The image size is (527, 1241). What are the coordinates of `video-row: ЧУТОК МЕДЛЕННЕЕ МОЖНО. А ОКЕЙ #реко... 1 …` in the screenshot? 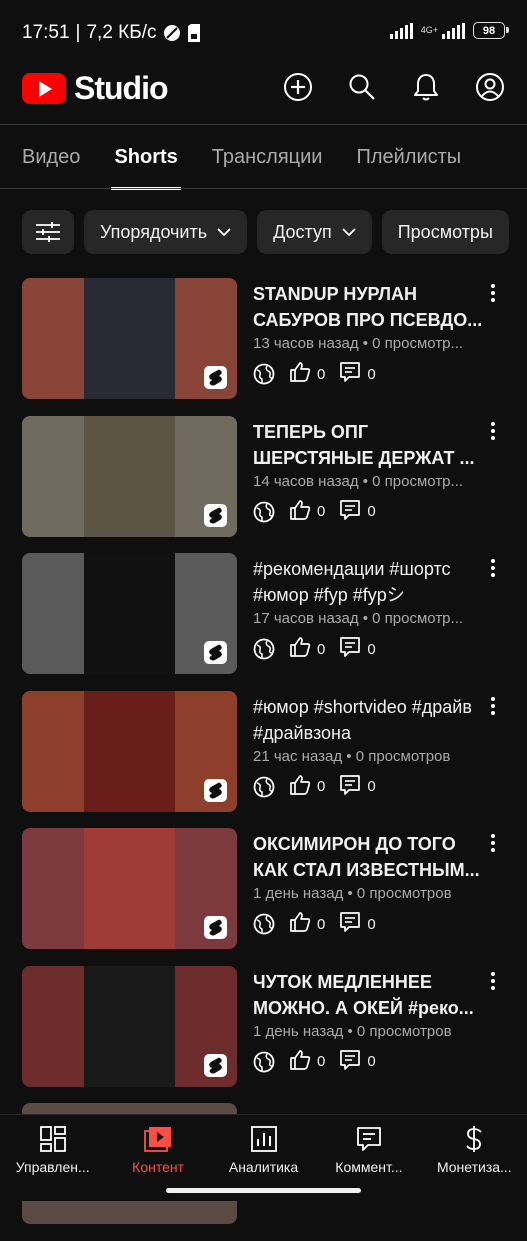 It's located at (263, 1034).